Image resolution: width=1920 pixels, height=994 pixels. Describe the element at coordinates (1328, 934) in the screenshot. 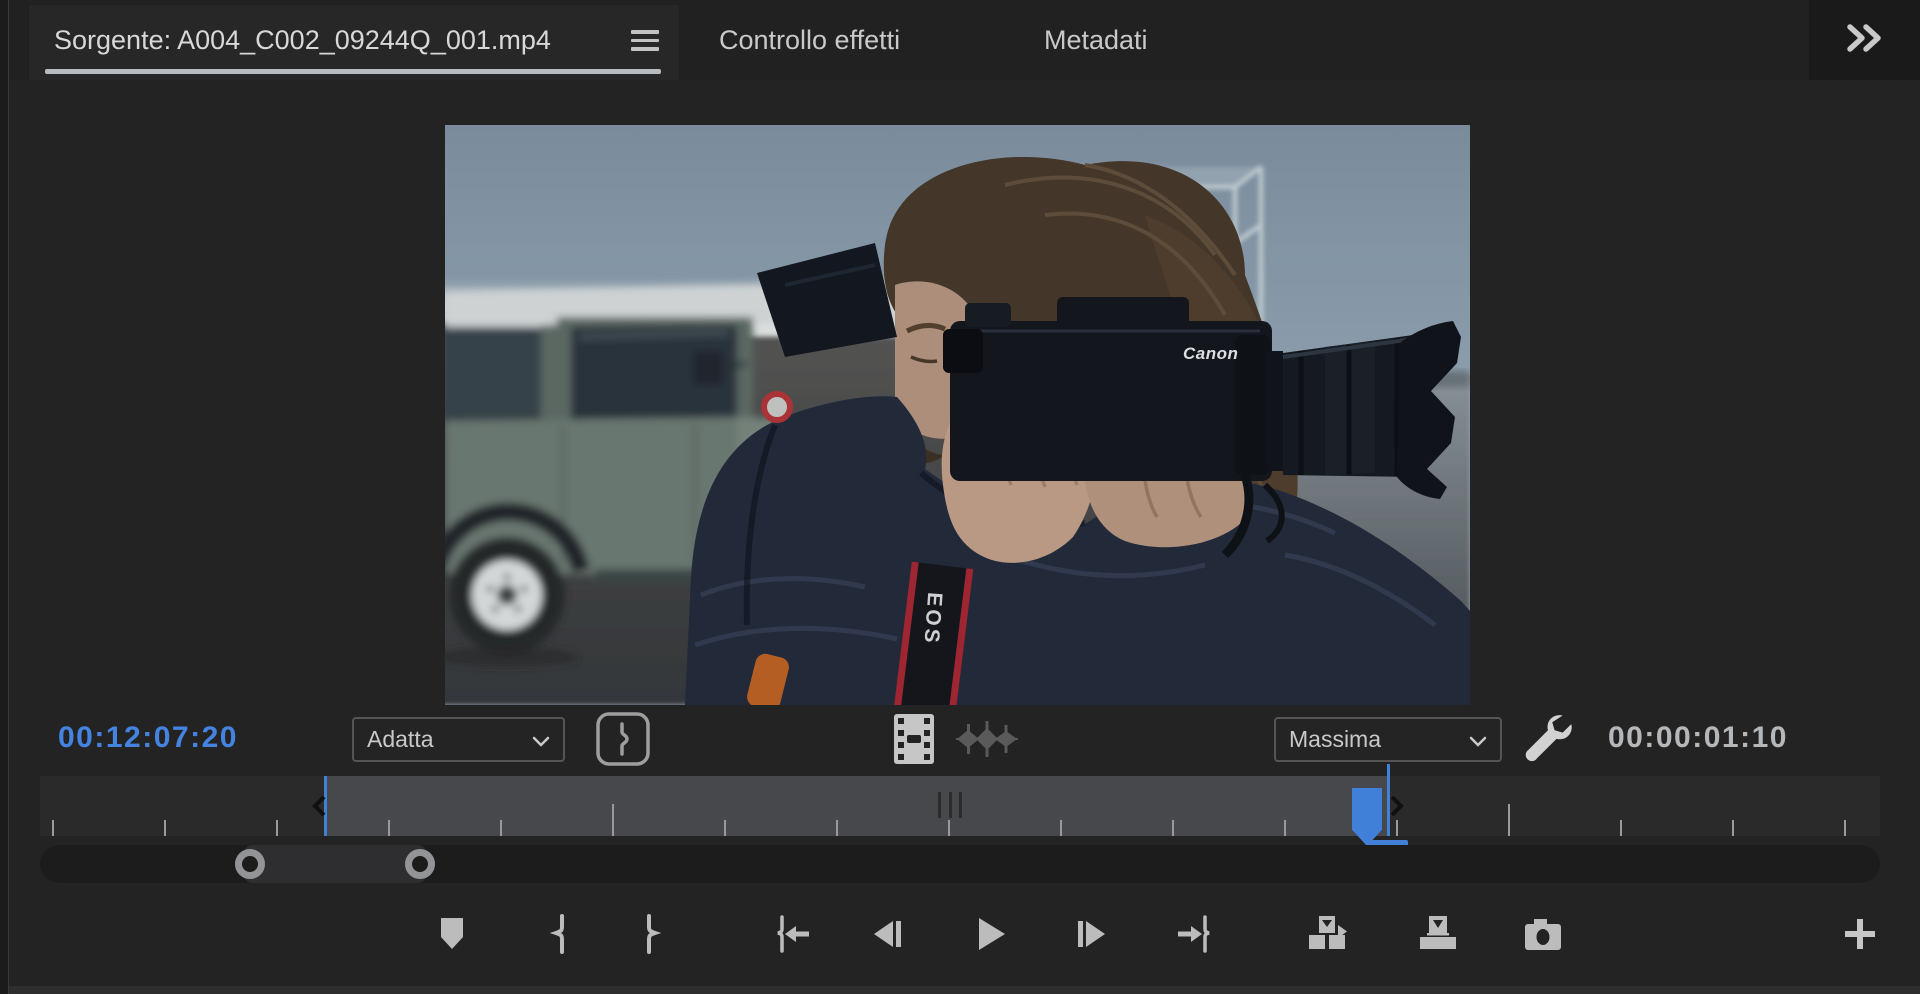

I see `insert-button` at that location.